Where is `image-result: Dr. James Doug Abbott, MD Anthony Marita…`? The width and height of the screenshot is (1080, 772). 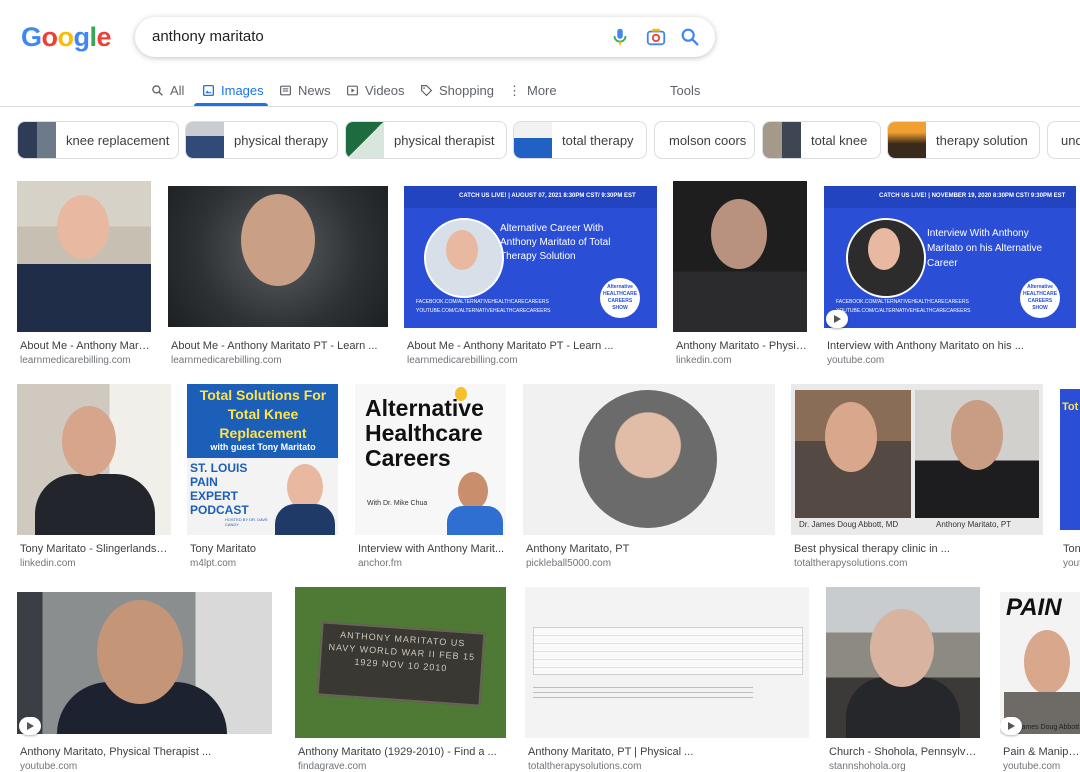 image-result: Dr. James Doug Abbott, MD Anthony Marita… is located at coordinates (918, 479).